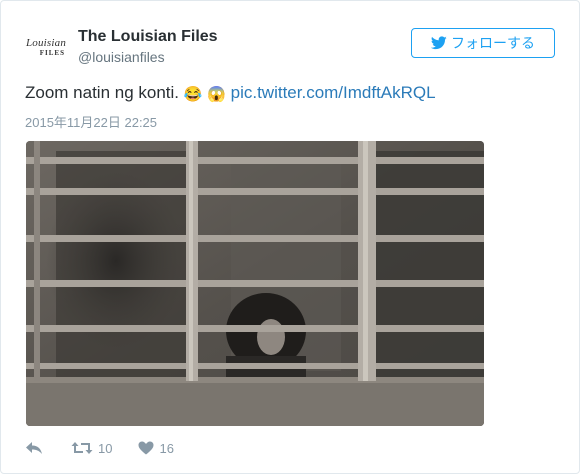 The image size is (580, 474). Describe the element at coordinates (193, 94) in the screenshot. I see `tears-of-joy-emoji: 😂` at that location.